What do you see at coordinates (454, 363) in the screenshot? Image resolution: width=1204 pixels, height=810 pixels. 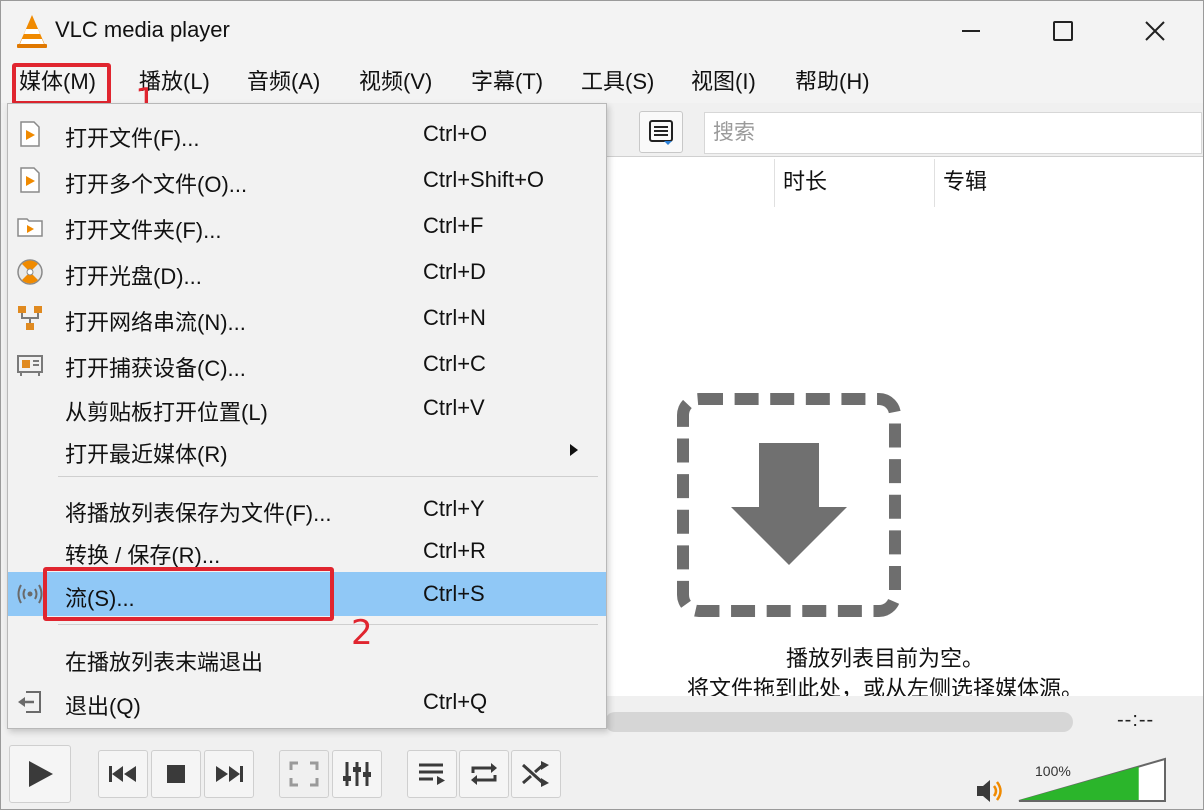 I see `menu-item-shortcut: Ctrl+C` at bounding box center [454, 363].